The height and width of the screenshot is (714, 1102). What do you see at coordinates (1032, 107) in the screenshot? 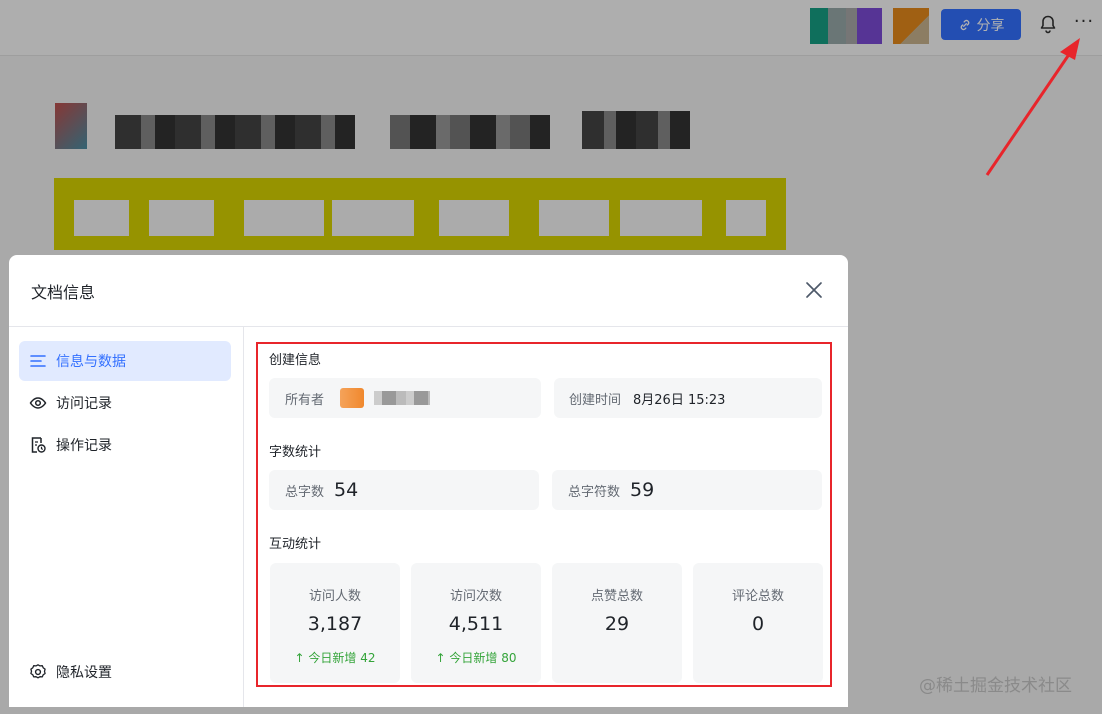
I see `annotation-arrow` at bounding box center [1032, 107].